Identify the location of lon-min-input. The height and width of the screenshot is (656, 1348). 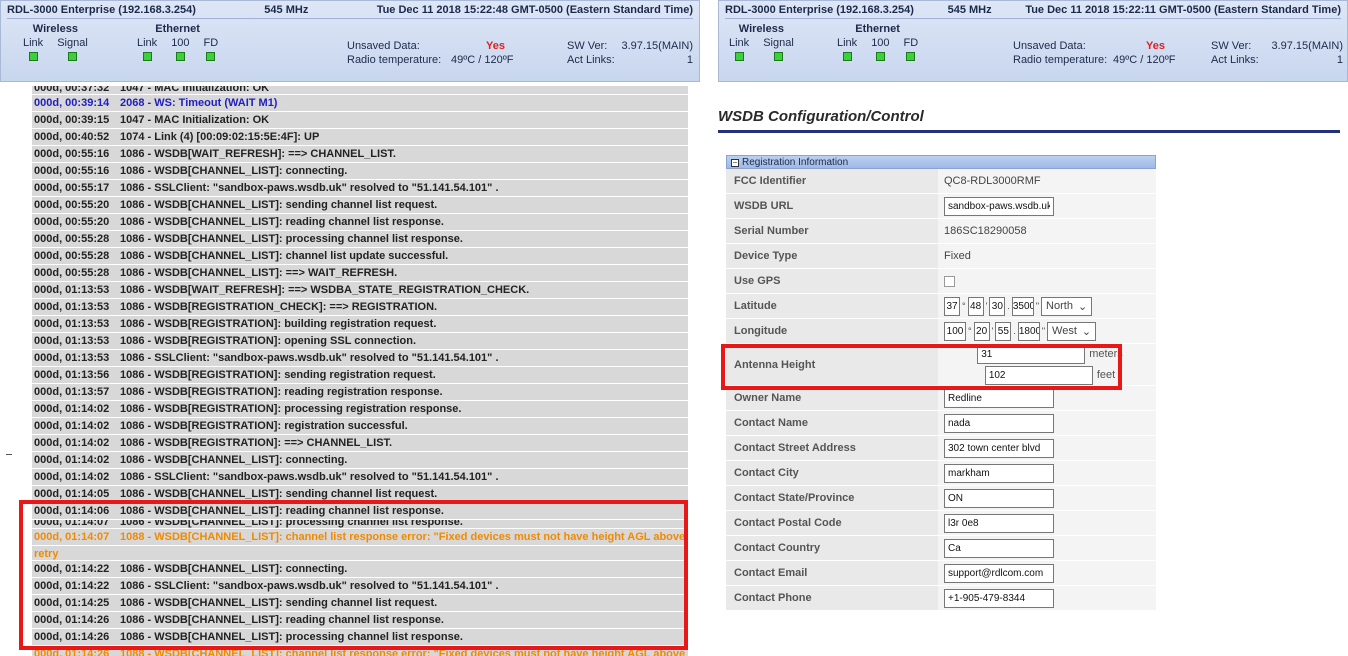
(981, 331).